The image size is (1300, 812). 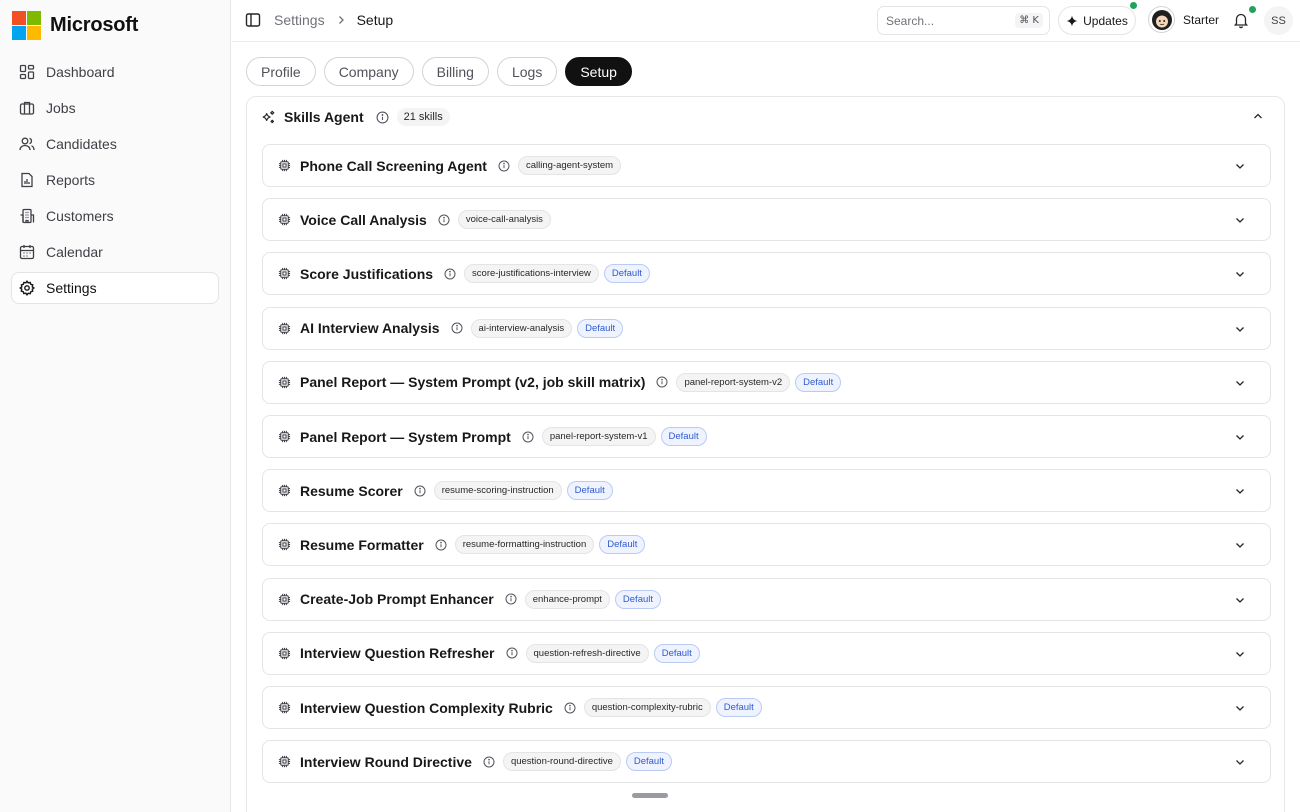 What do you see at coordinates (766, 220) in the screenshot?
I see `skill-row: Voice Call Analysis voice-call-analysis` at bounding box center [766, 220].